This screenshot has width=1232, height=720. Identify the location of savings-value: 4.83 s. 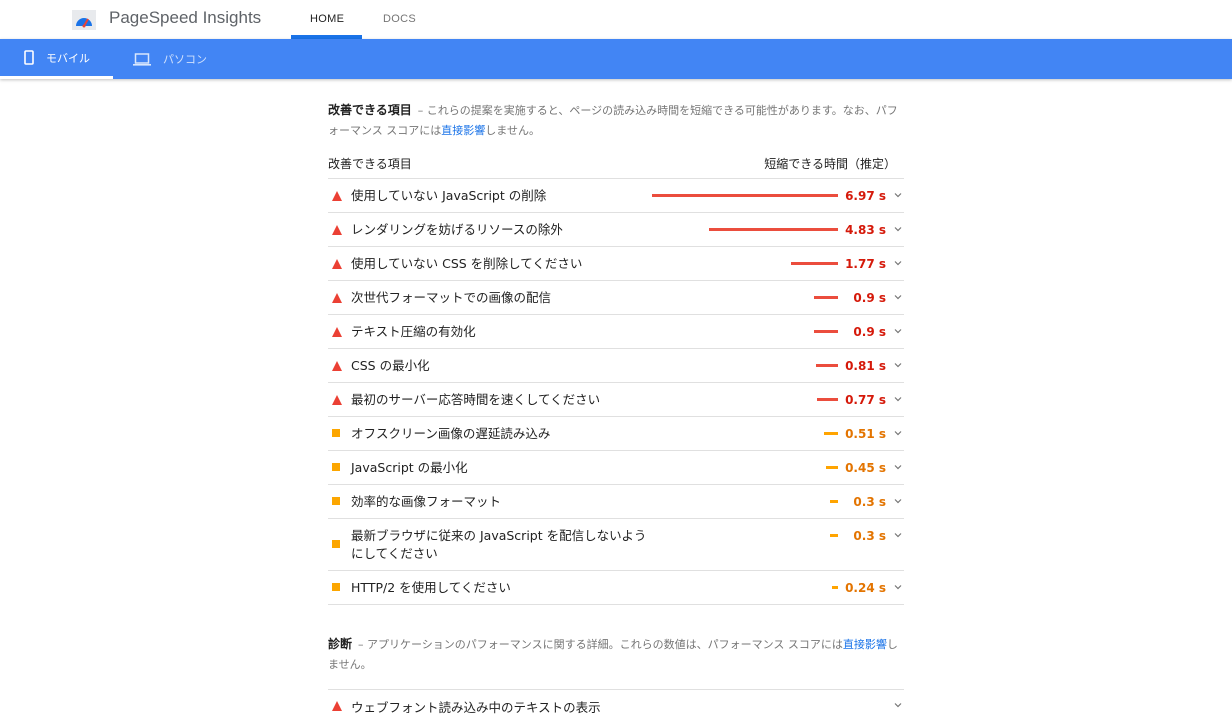
(865, 230).